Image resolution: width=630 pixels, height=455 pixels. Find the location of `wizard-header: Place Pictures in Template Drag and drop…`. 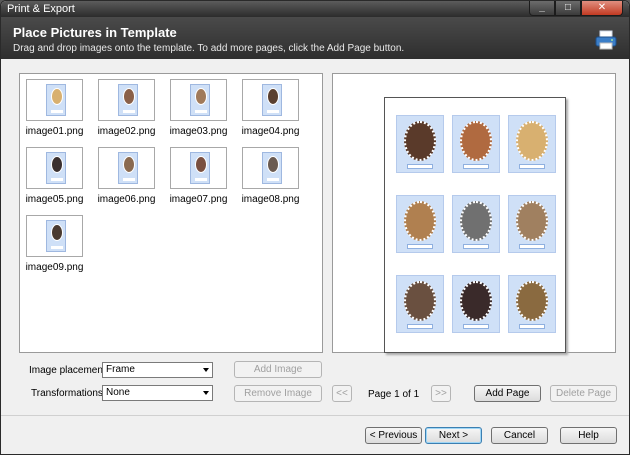

wizard-header: Place Pictures in Template Drag and drop… is located at coordinates (315, 38).